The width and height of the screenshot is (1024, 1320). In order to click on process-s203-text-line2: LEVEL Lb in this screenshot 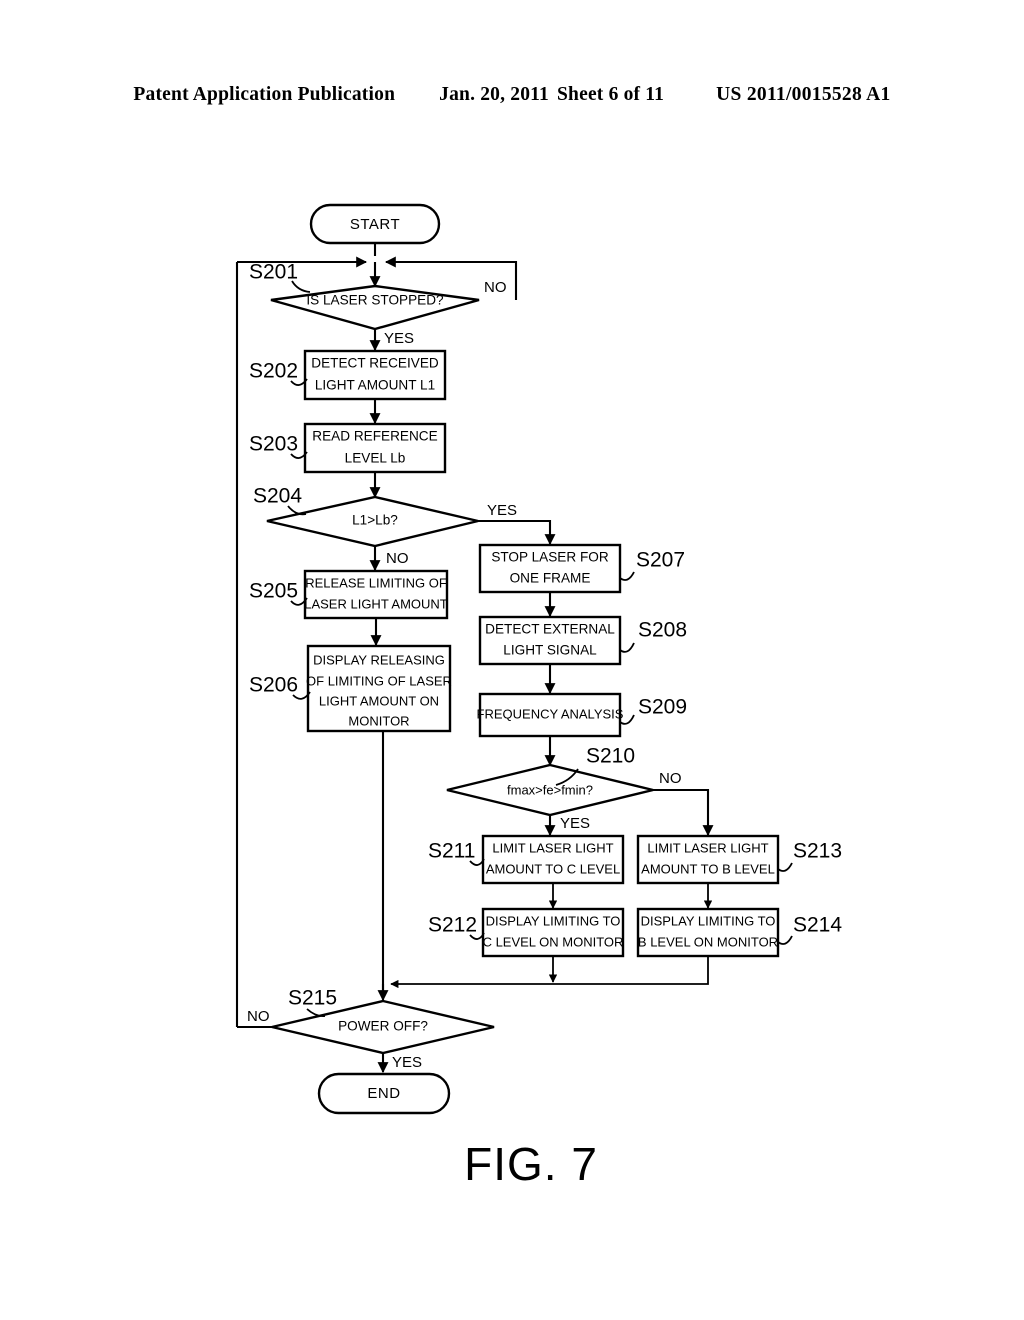, I will do `click(375, 458)`.